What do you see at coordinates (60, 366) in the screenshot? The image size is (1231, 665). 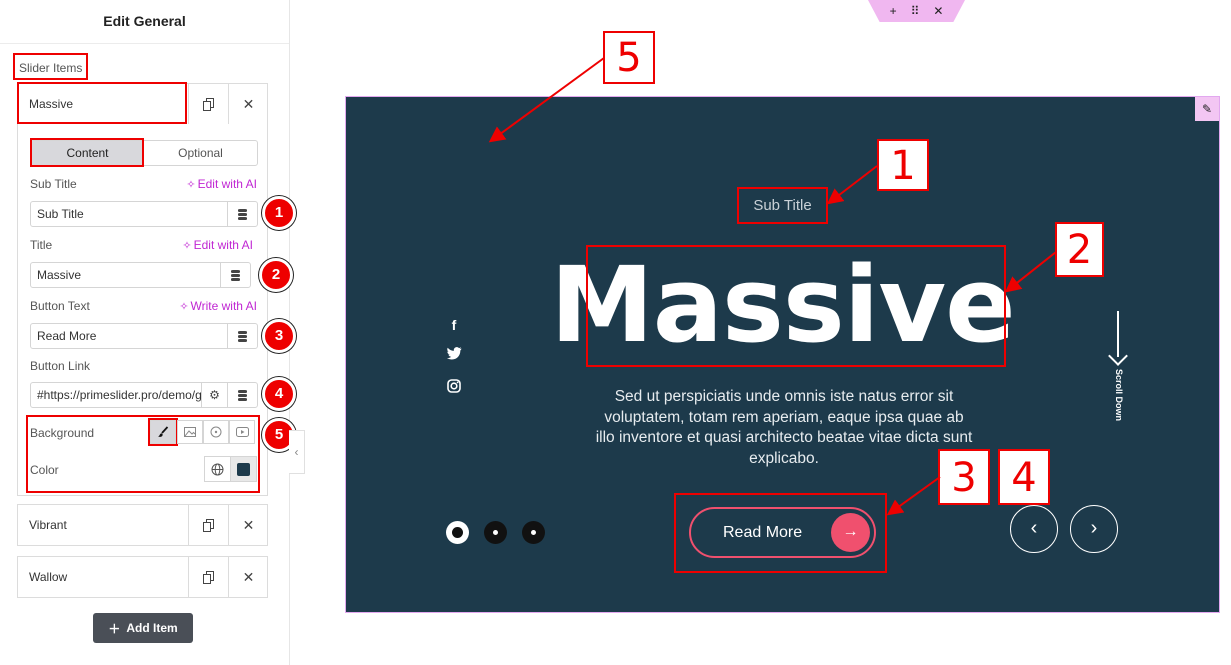 I see `button-link-label: Button Link` at bounding box center [60, 366].